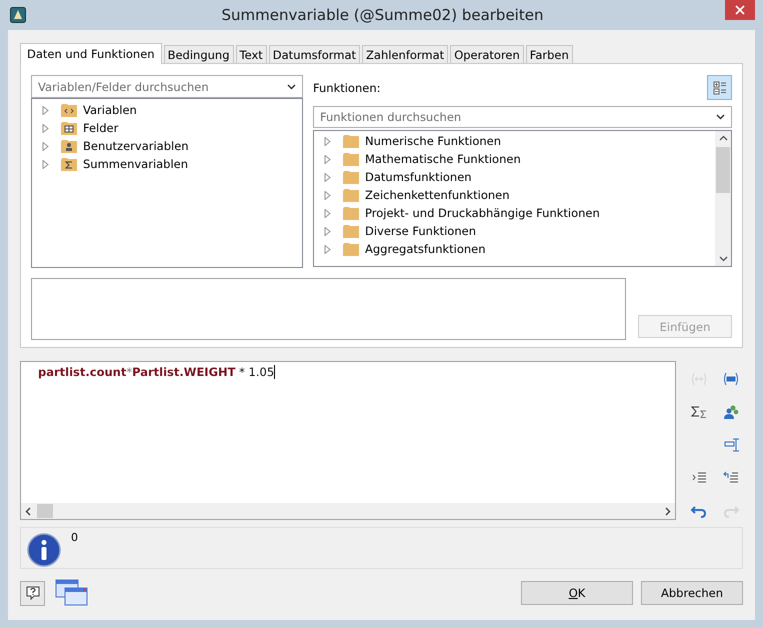  Describe the element at coordinates (91, 53) in the screenshot. I see `tab: Daten und Funktionen` at that location.